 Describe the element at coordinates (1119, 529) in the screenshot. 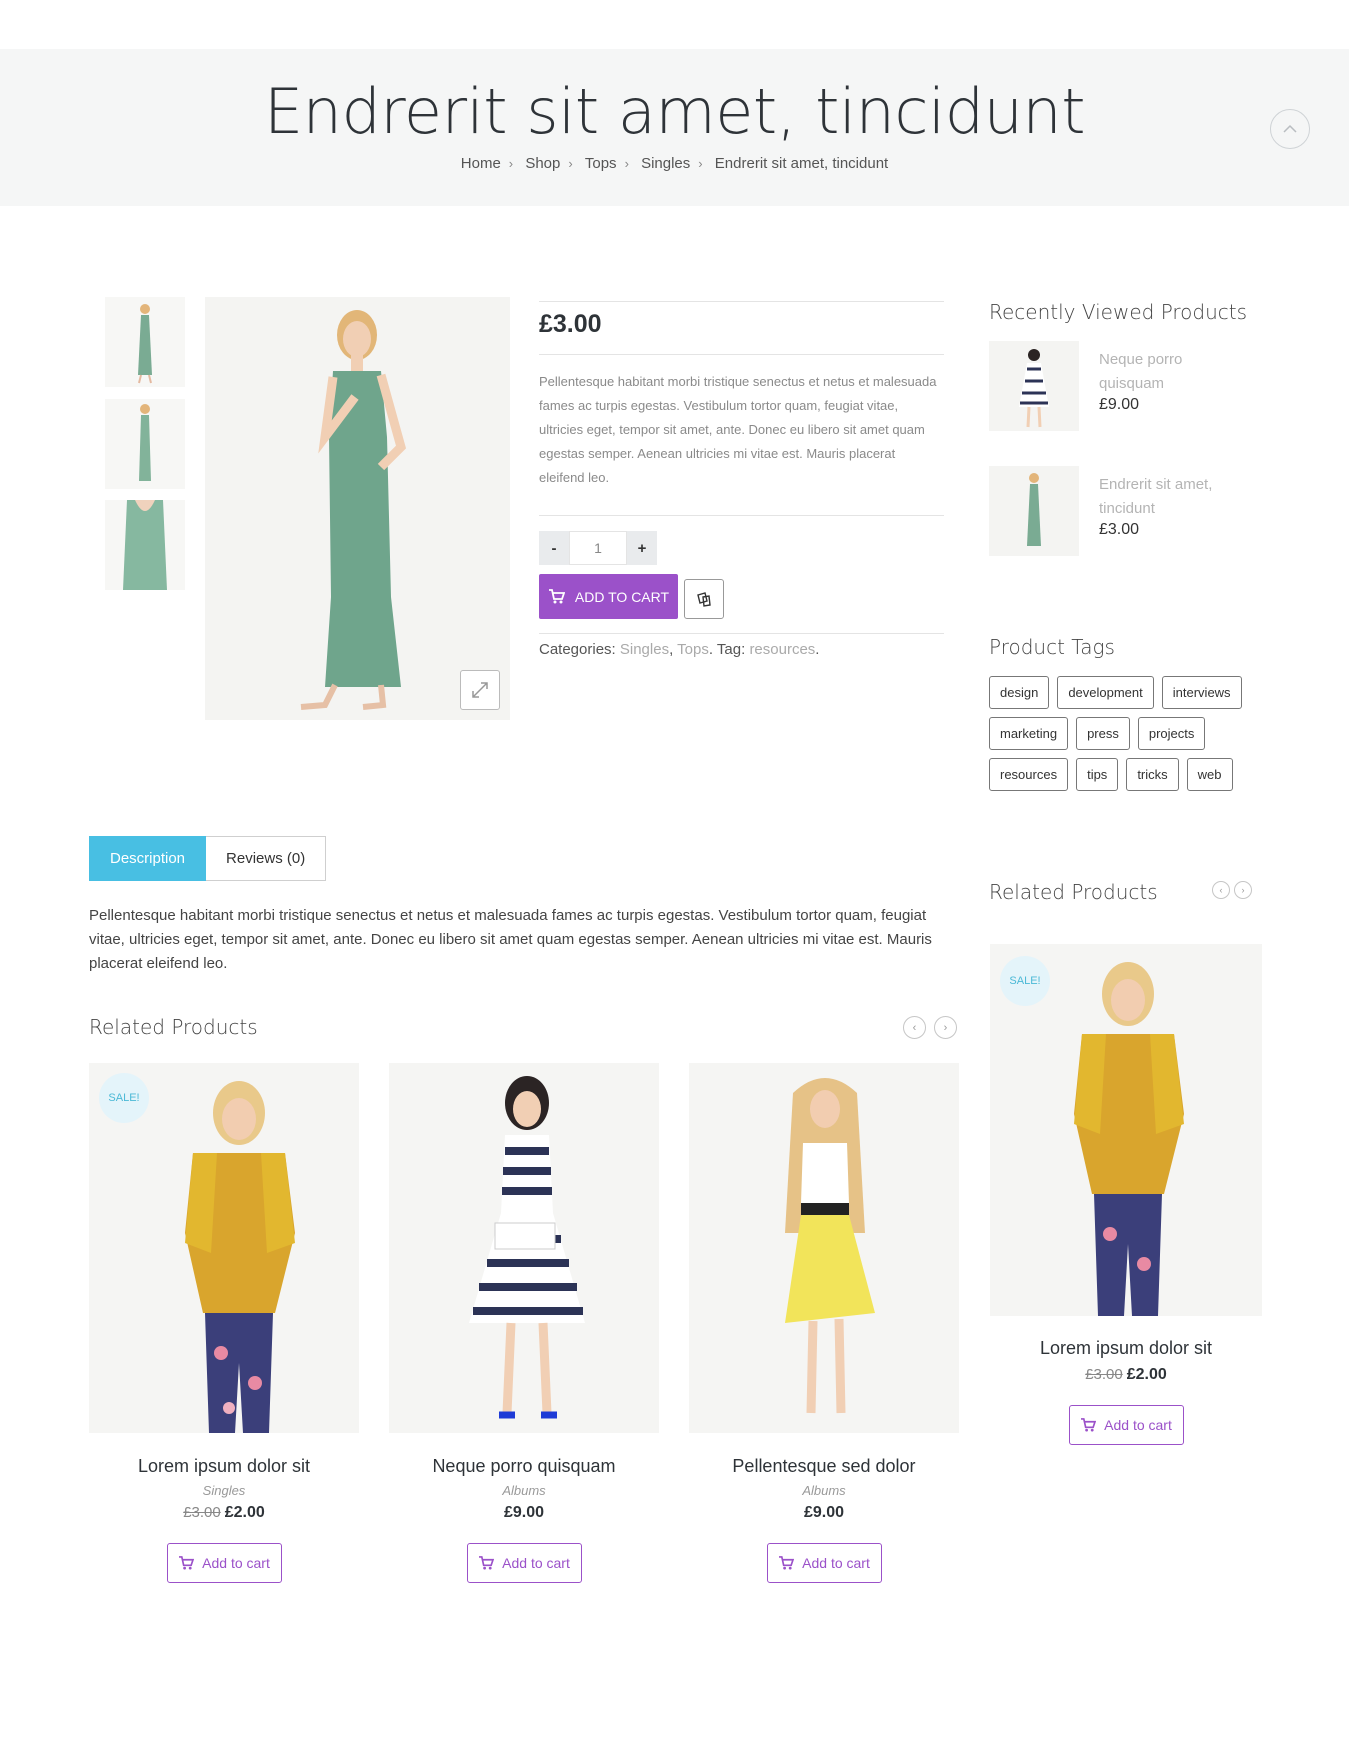

I see `recently-viewed-price: £3.00` at that location.